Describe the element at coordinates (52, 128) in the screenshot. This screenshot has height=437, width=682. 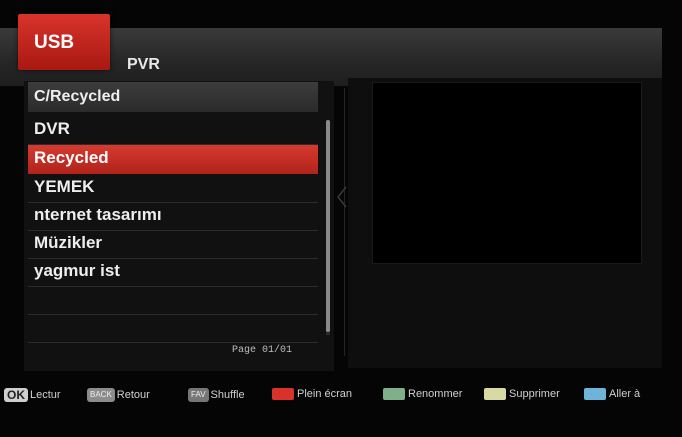
I see `list-item-label: DVR` at that location.